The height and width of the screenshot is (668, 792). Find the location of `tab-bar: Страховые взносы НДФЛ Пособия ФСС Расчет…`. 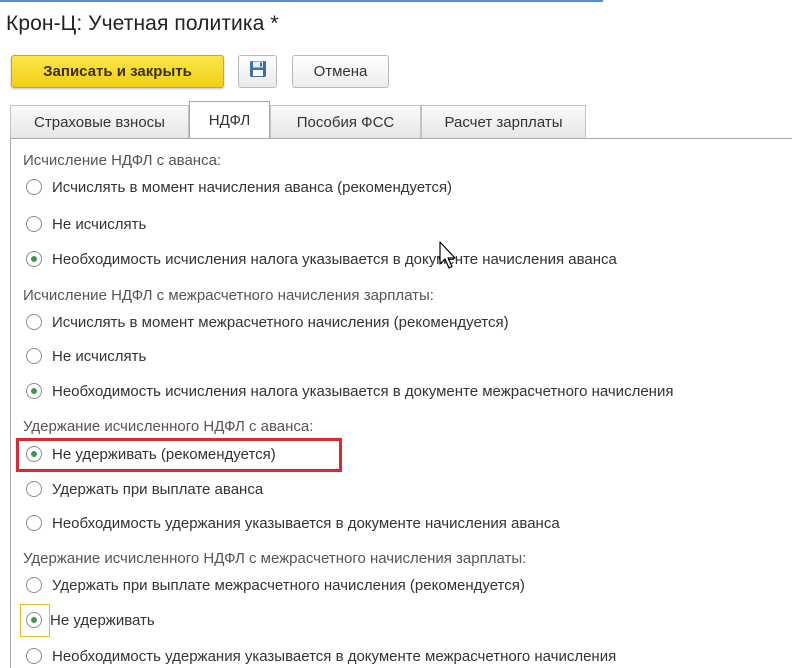

tab-bar: Страховые взносы НДФЛ Пособия ФСС Расчет… is located at coordinates (320, 120).